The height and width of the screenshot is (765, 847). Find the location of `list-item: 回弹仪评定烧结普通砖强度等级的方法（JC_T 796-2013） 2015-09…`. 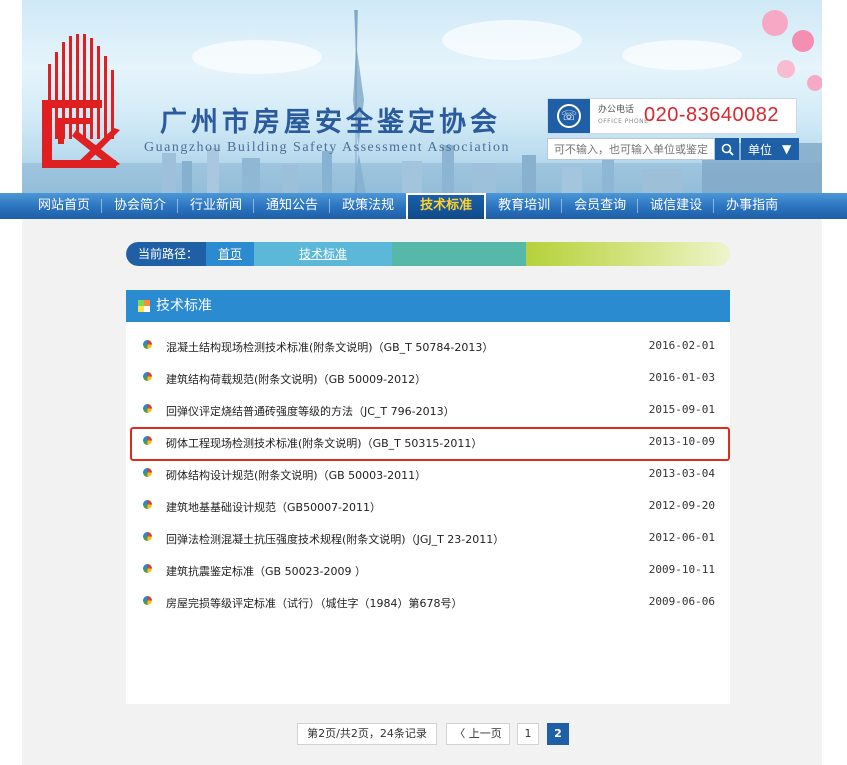

list-item: 回弹仪评定烧结普通砖强度等级的方法（JC_T 796-2013） 2015-09… is located at coordinates (428, 410).